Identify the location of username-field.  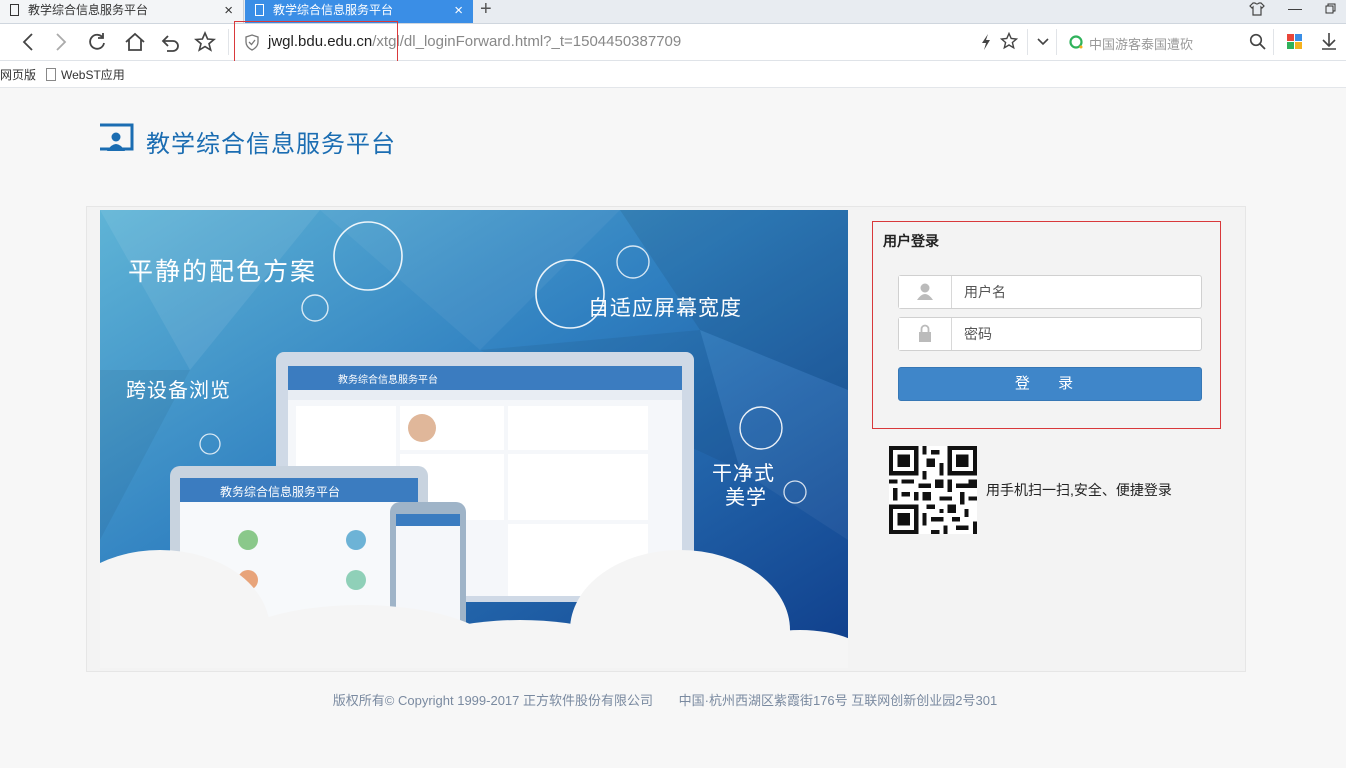
(1050, 292).